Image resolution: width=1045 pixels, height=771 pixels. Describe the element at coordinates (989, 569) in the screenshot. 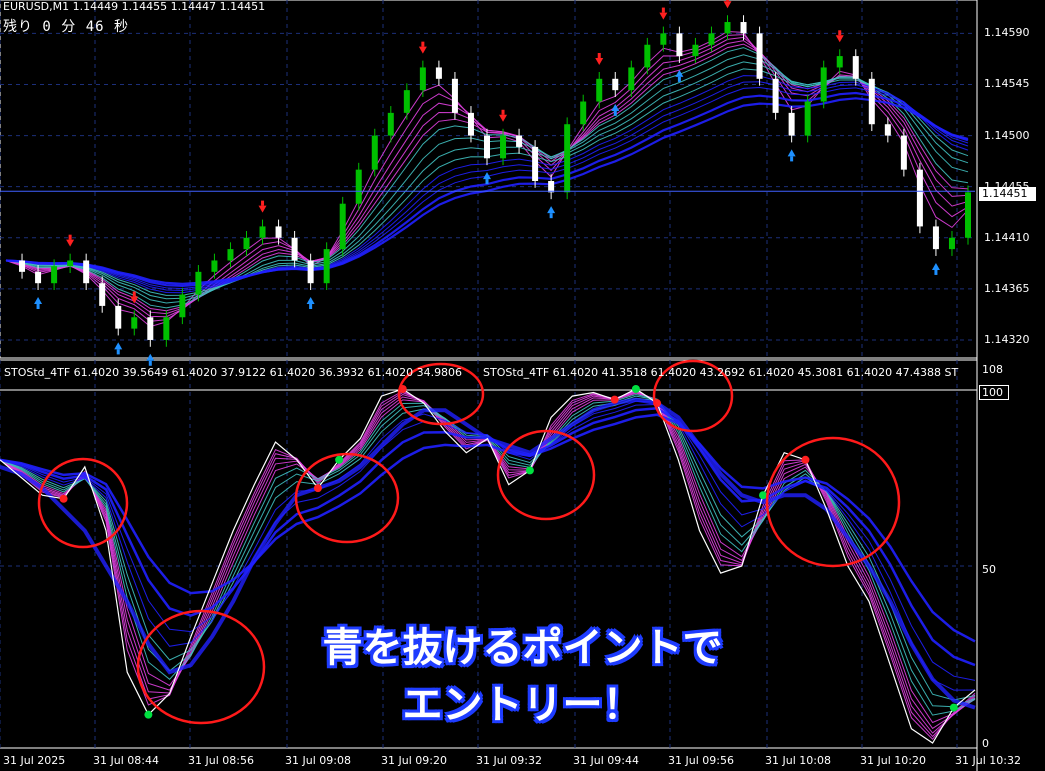

I see `indicator-tick-50: 50` at that location.